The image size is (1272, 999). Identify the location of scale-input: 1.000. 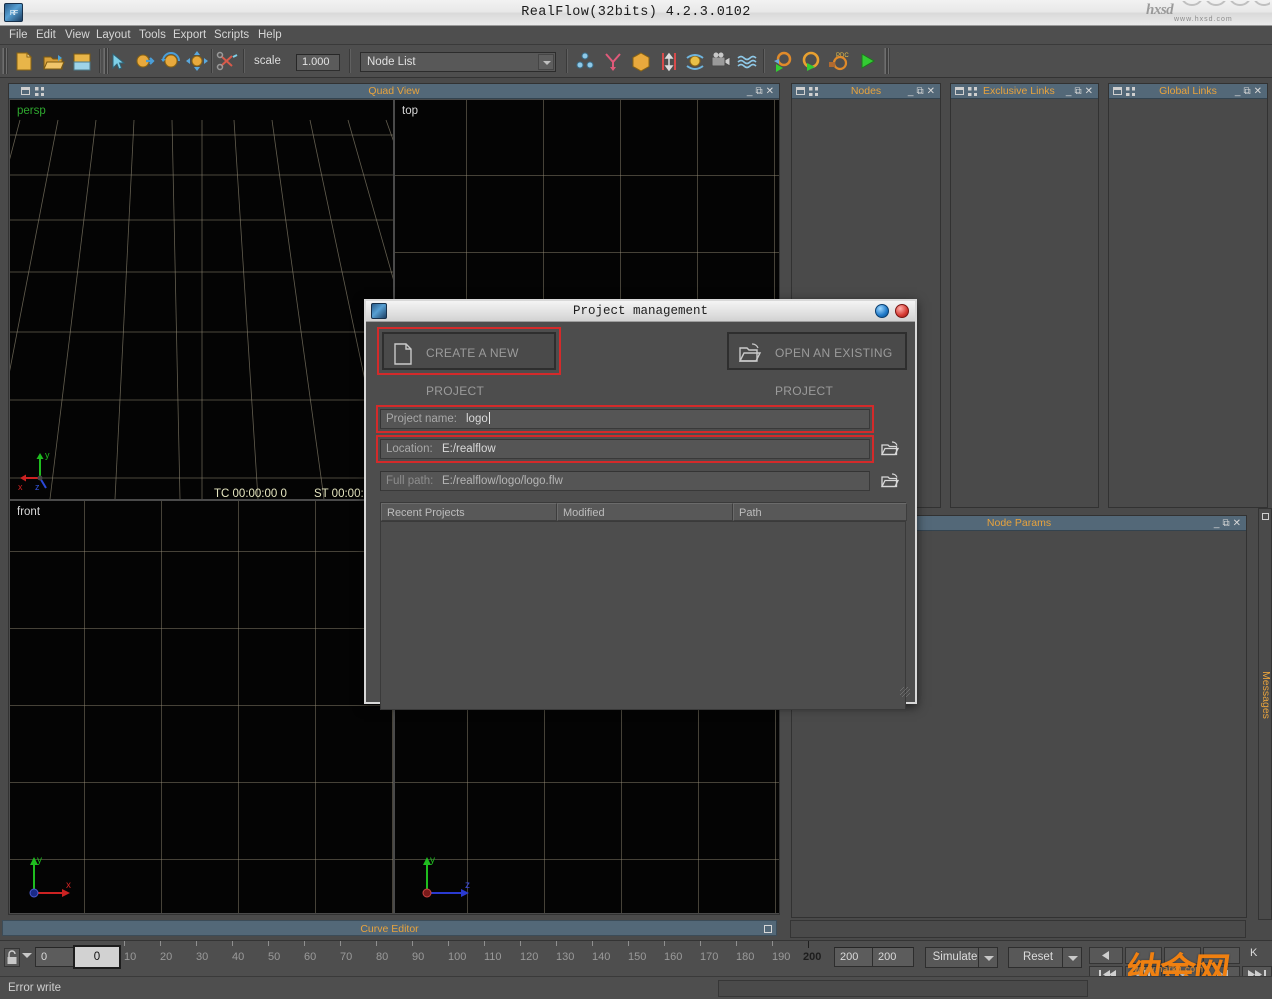
(318, 62).